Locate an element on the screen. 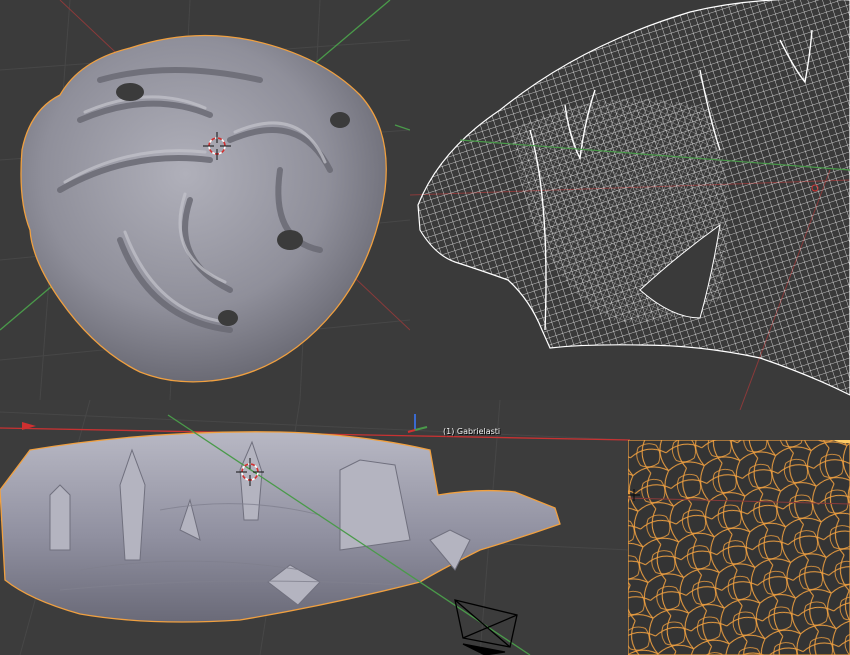 The width and height of the screenshot is (850, 655). viewport-panel-topology is located at coordinates (739, 547).